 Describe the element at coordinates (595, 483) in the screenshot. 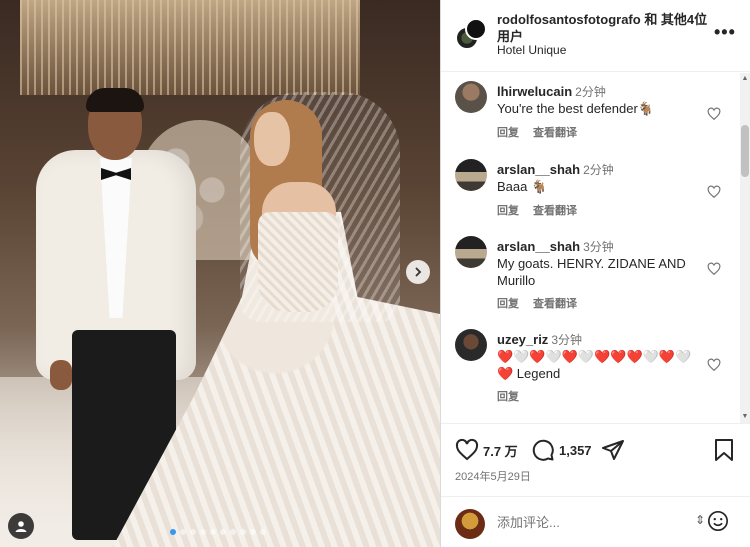

I see `action-bar: 7.7 万 1,357 2024年5月29日 ⇕` at that location.